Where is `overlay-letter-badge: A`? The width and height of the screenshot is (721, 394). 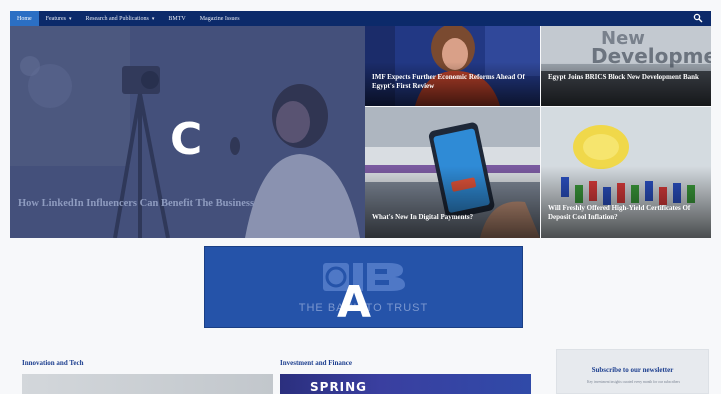
overlay-letter-badge: A is located at coordinates (354, 302).